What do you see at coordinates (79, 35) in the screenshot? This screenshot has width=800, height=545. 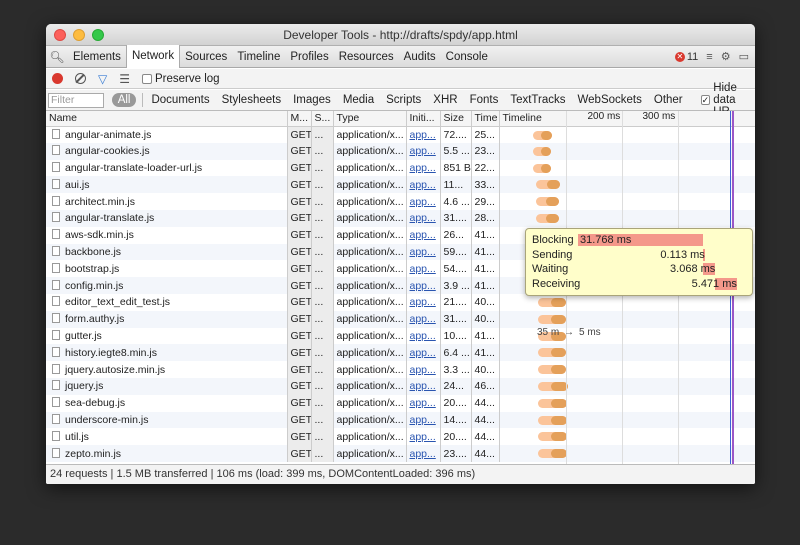 I see `minimize-window-button` at bounding box center [79, 35].